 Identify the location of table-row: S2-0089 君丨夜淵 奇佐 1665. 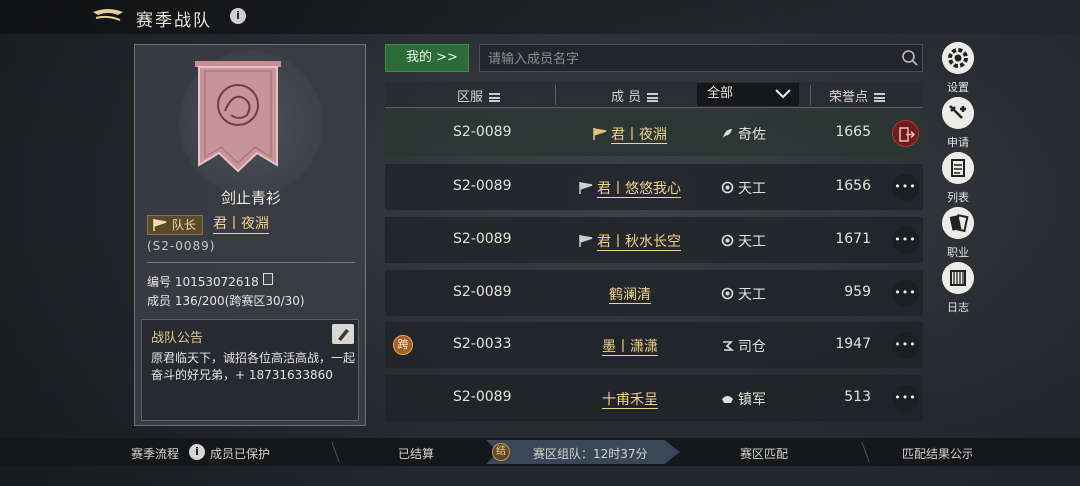
(654, 133).